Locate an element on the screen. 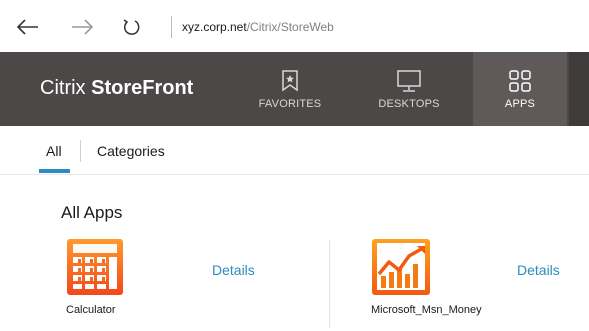 Image resolution: width=589 pixels, height=331 pixels. tab-desktops: DESKTOPS is located at coordinates (409, 89).